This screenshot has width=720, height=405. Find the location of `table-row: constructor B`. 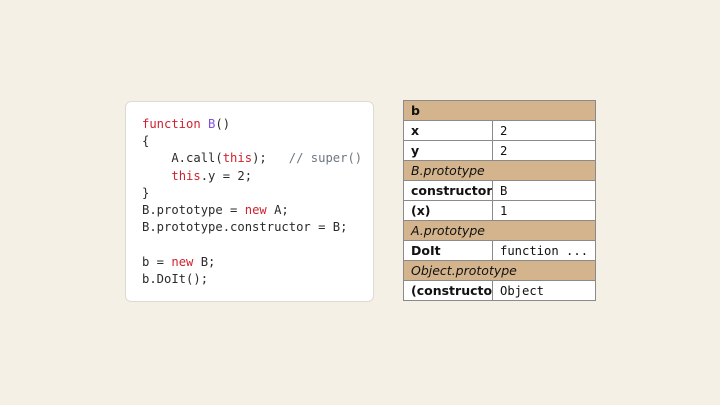

table-row: constructor B is located at coordinates (500, 190).